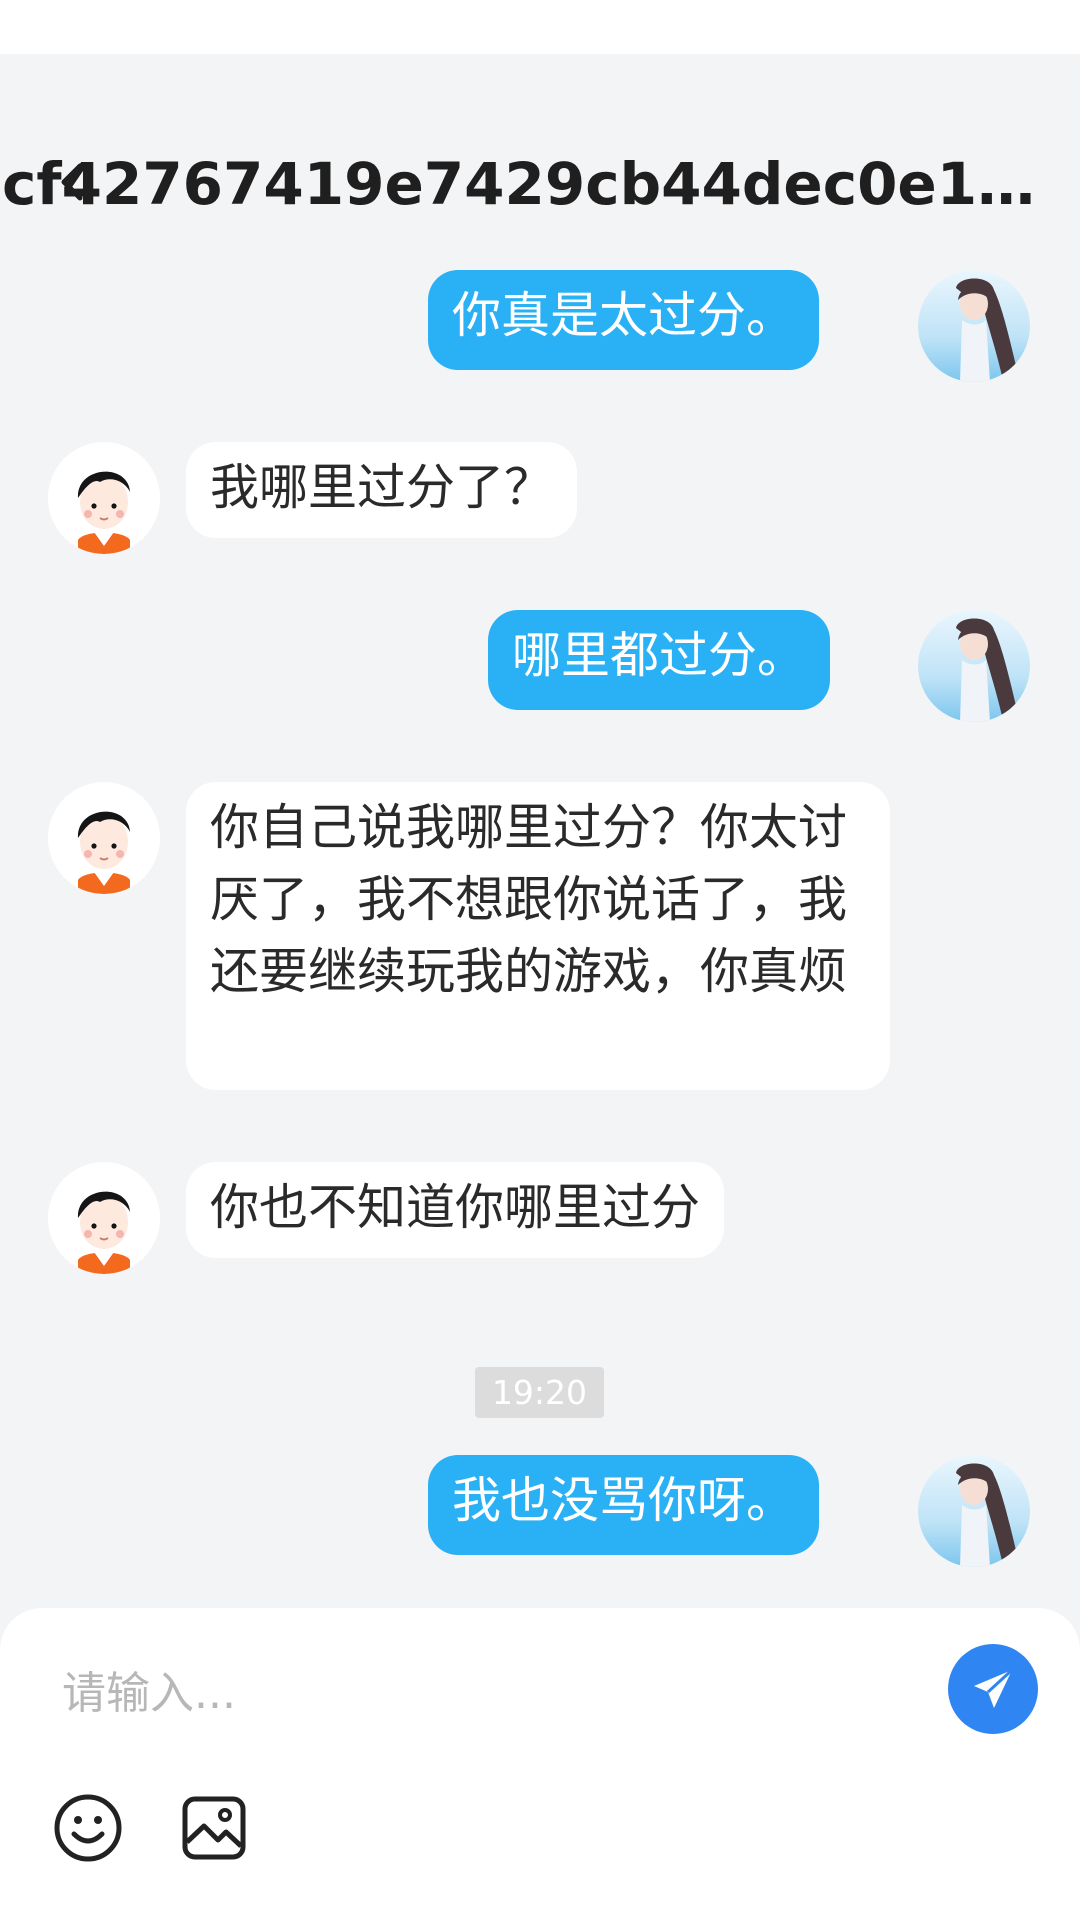 The image size is (1080, 1920). I want to click on message-bubble-mine: 你真是太过分。, so click(624, 320).